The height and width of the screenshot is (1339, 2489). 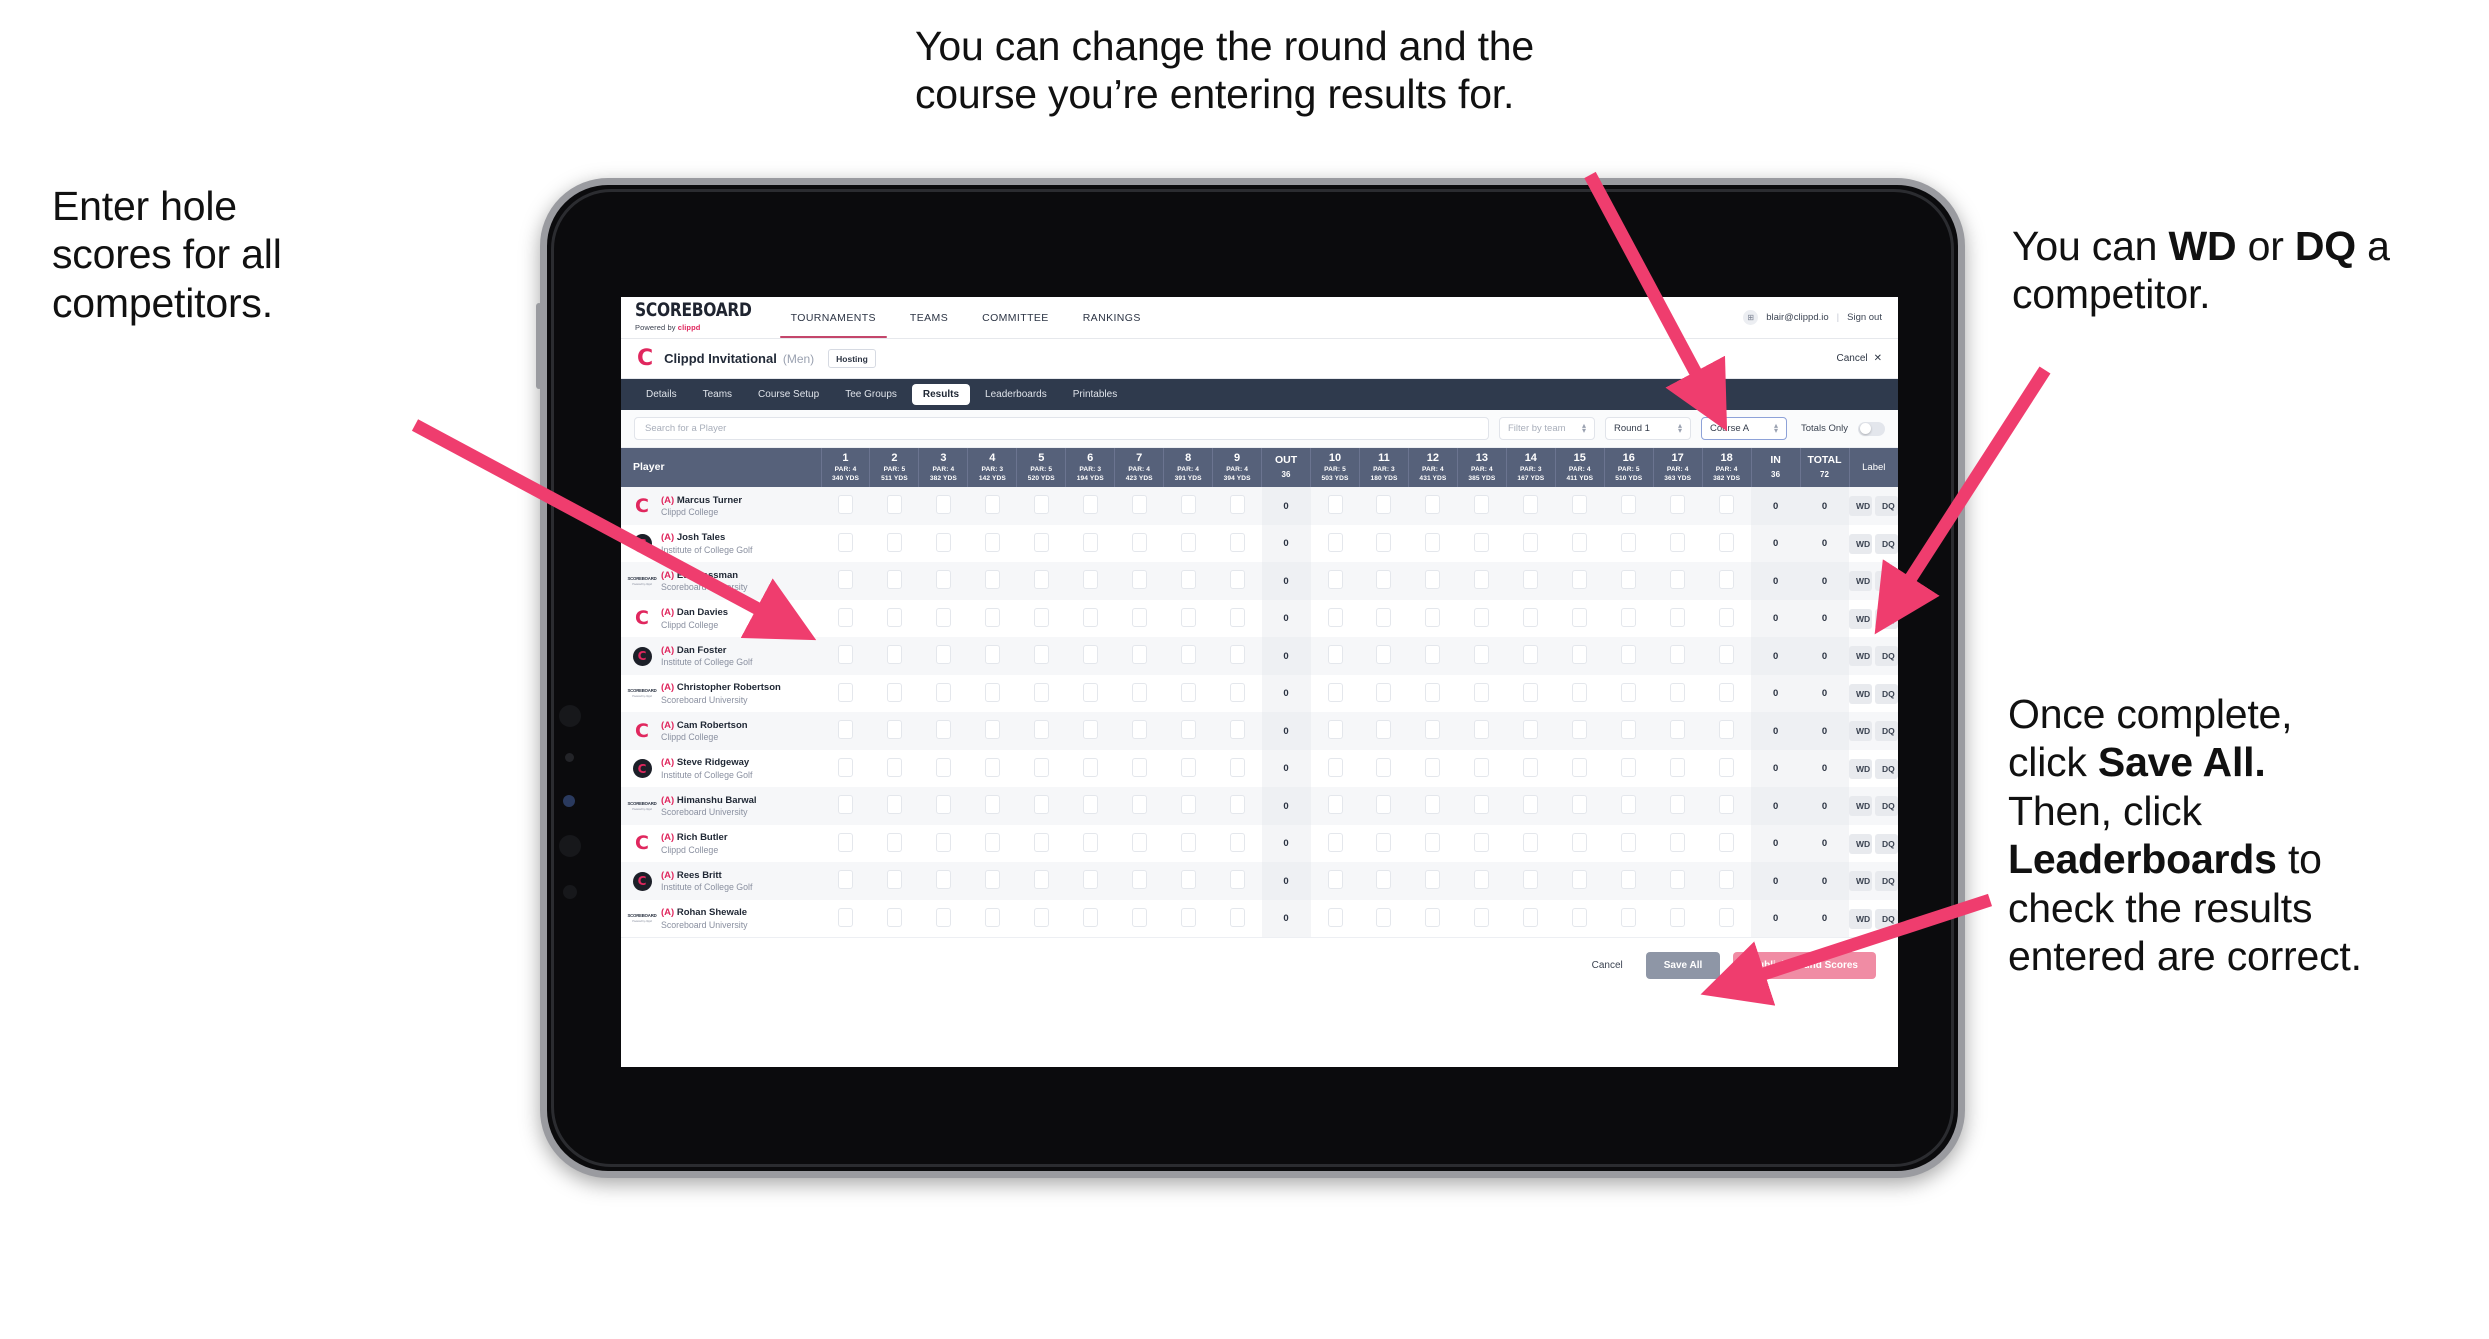 What do you see at coordinates (1859, 358) in the screenshot?
I see `cancel-tournament-button: Cancel ✕` at bounding box center [1859, 358].